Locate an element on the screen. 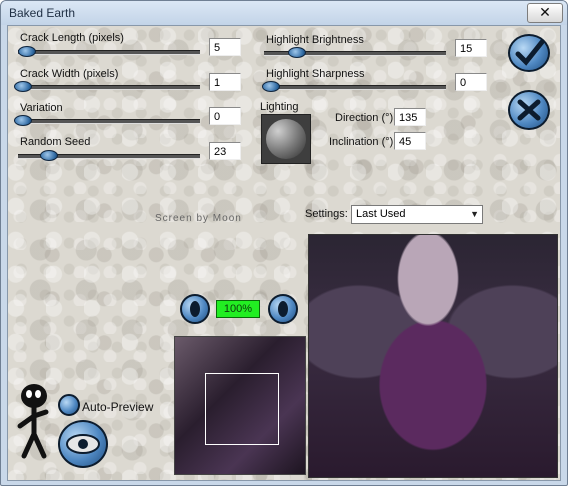 Image resolution: width=568 pixels, height=486 pixels. crack-length-thumb is located at coordinates (27, 51).